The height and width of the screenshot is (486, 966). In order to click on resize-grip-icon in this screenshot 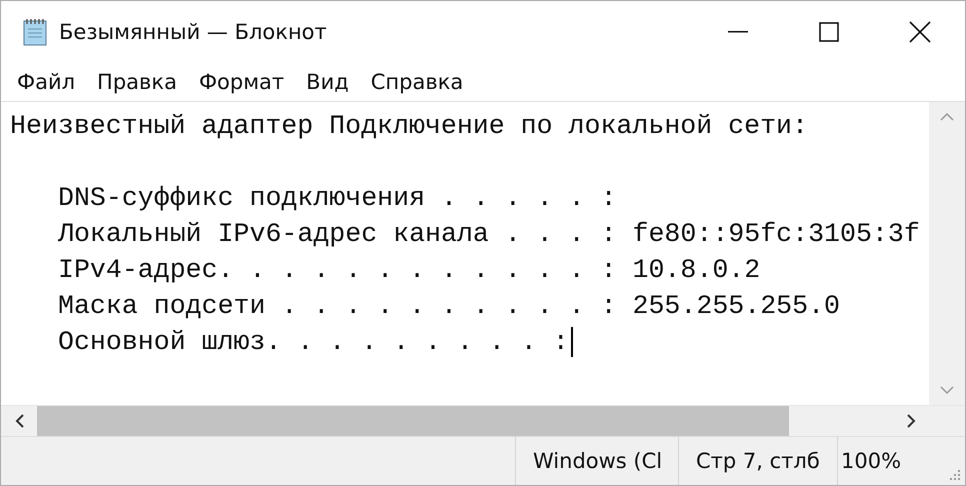, I will do `click(955, 475)`.